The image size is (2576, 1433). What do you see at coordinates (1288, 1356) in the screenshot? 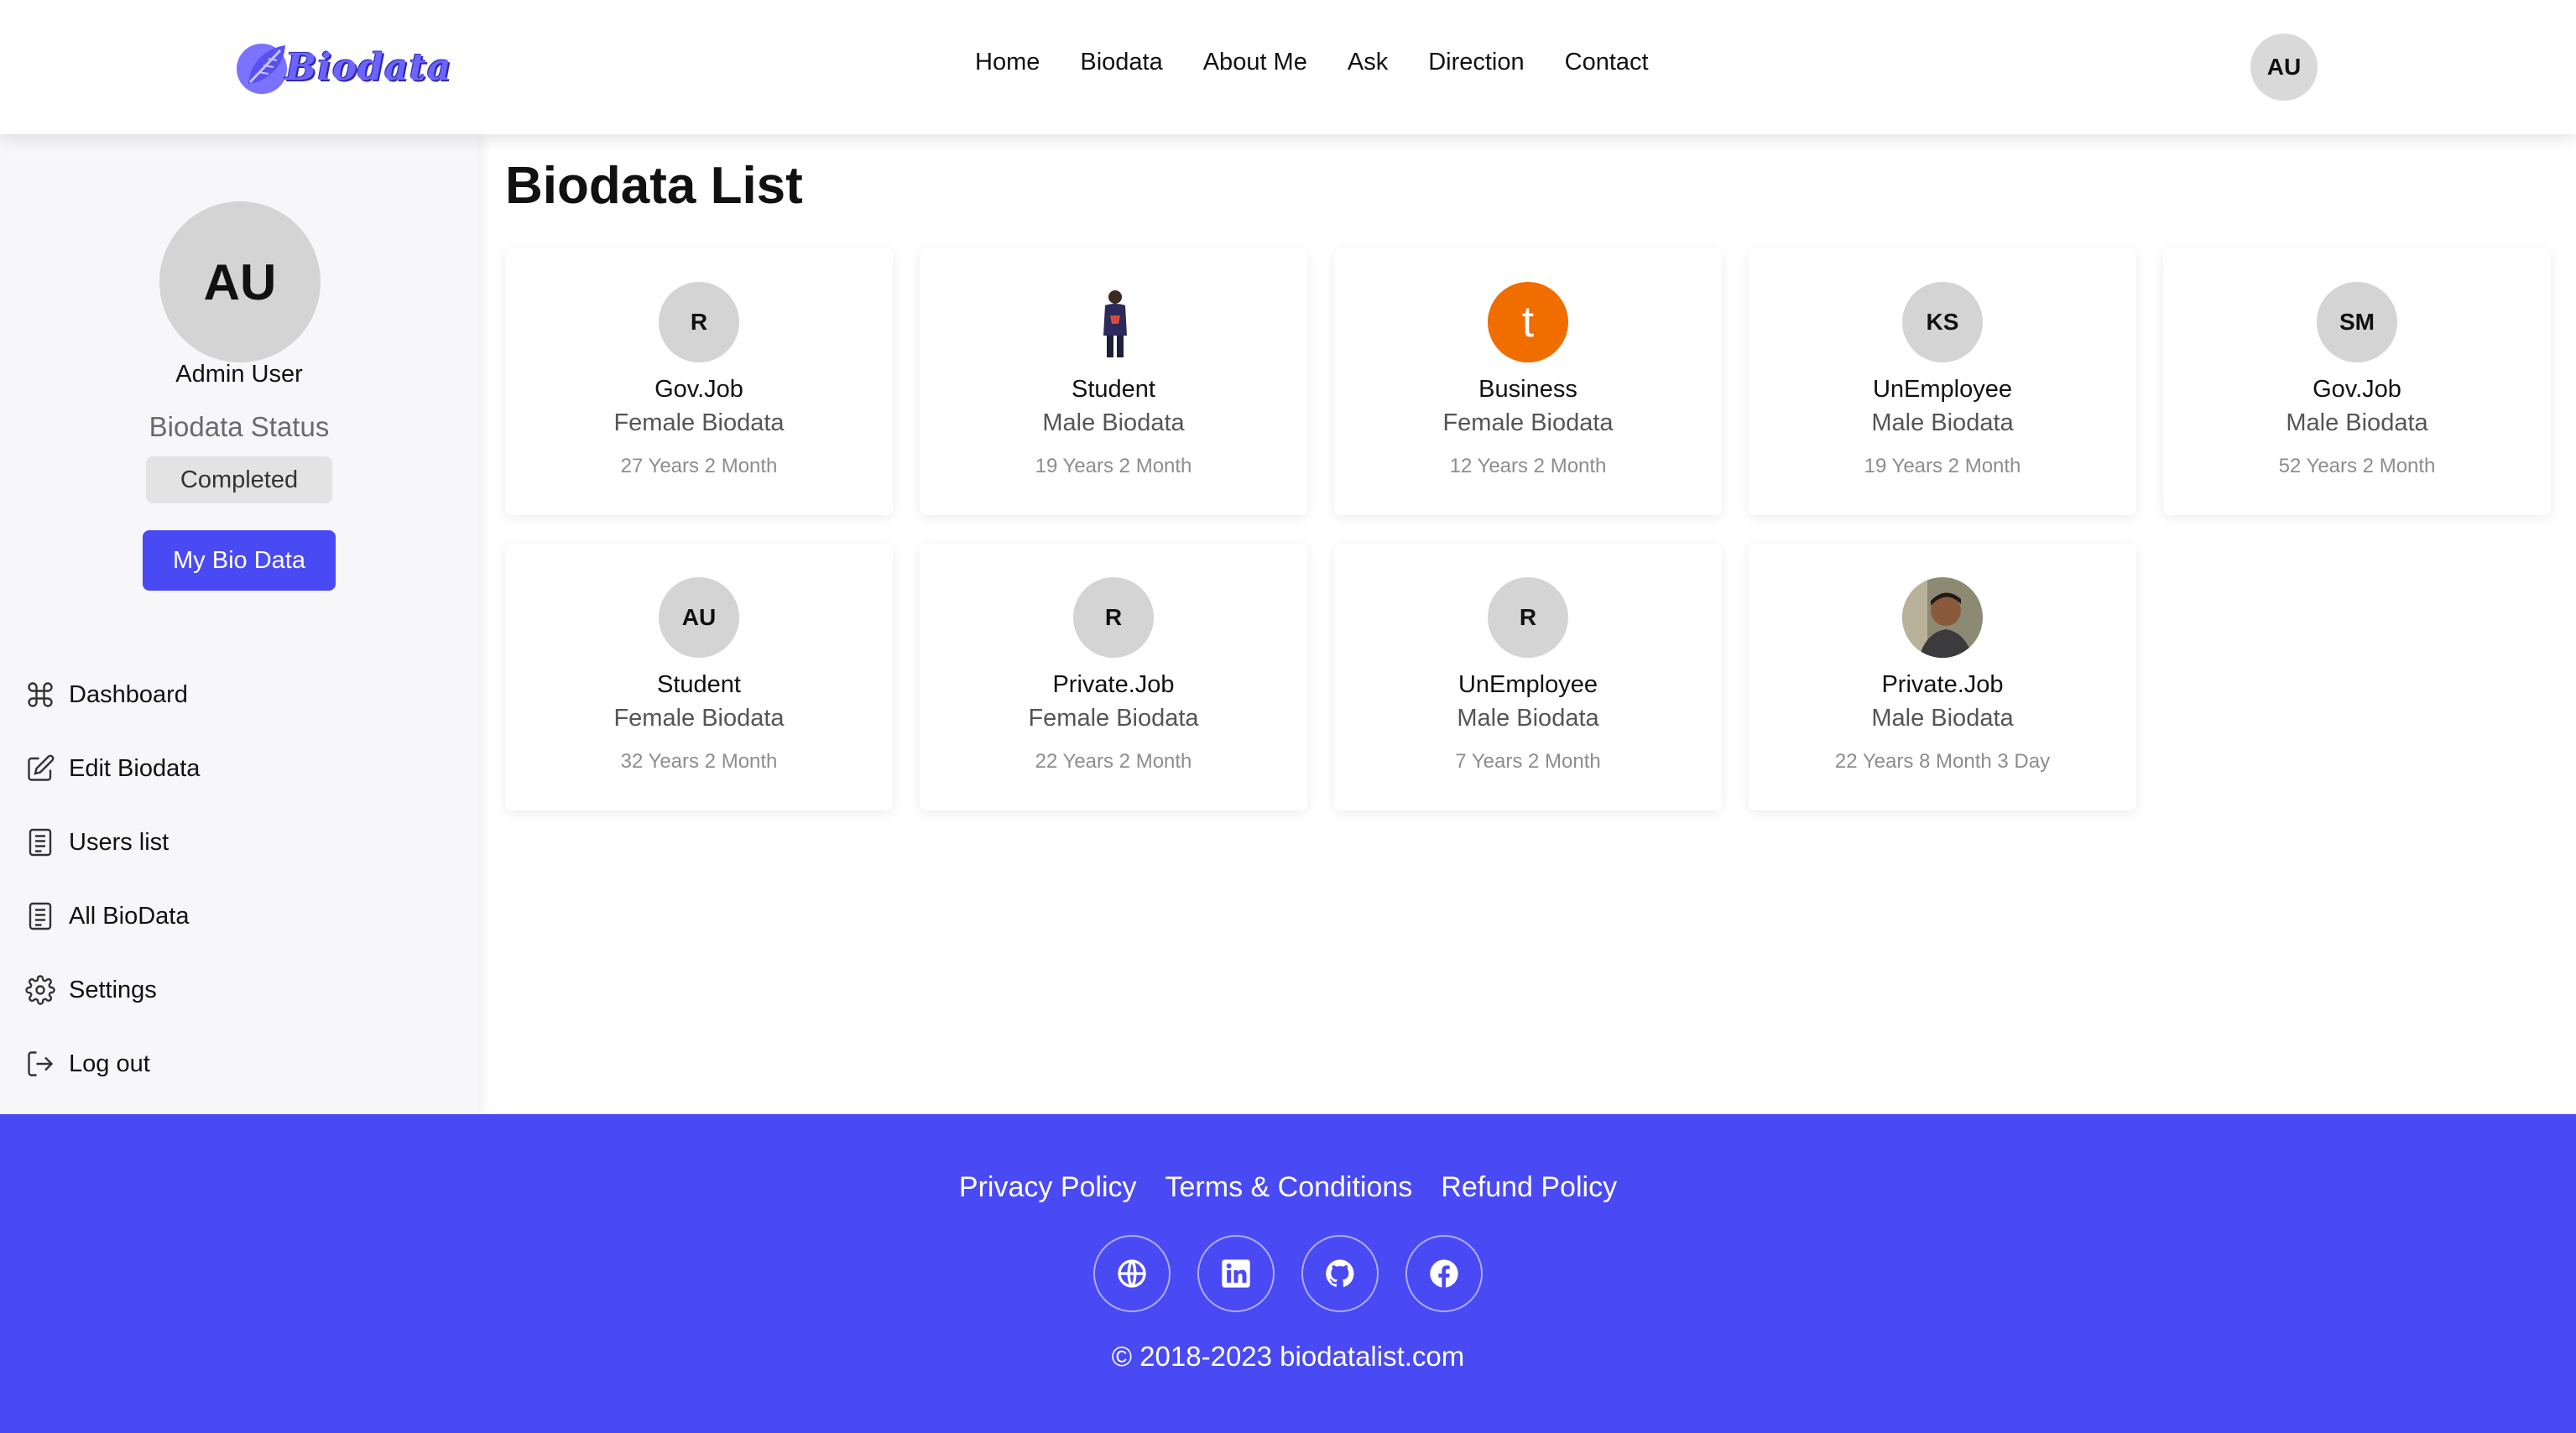
I see `copyright-text: © 2018-2023 biodatalist.com` at bounding box center [1288, 1356].